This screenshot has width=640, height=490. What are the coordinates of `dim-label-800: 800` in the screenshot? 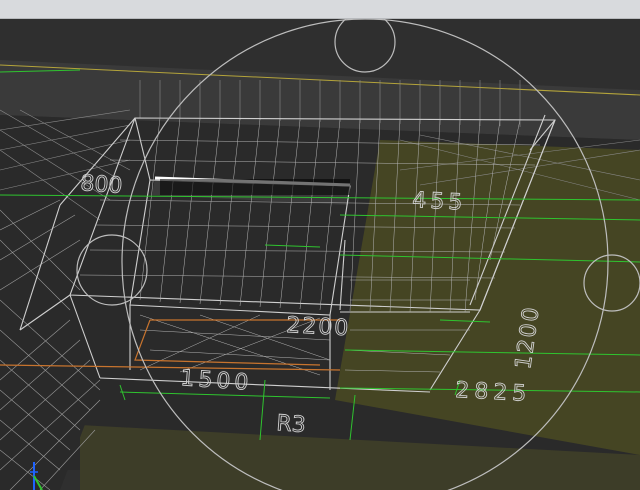 It's located at (101, 185).